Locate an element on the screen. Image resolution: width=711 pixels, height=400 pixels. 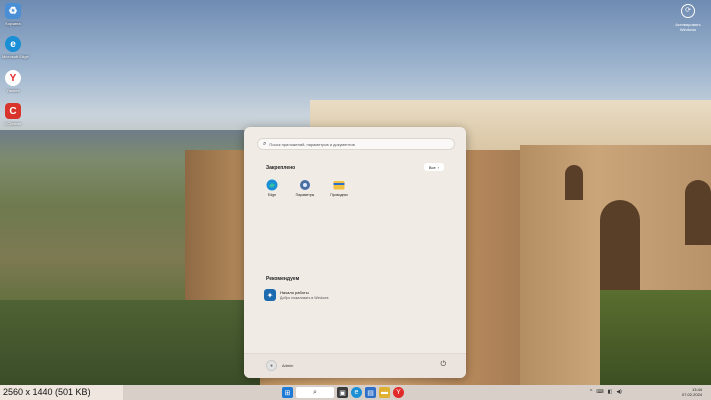
folder-icon: ▬ is located at coordinates (384, 392).